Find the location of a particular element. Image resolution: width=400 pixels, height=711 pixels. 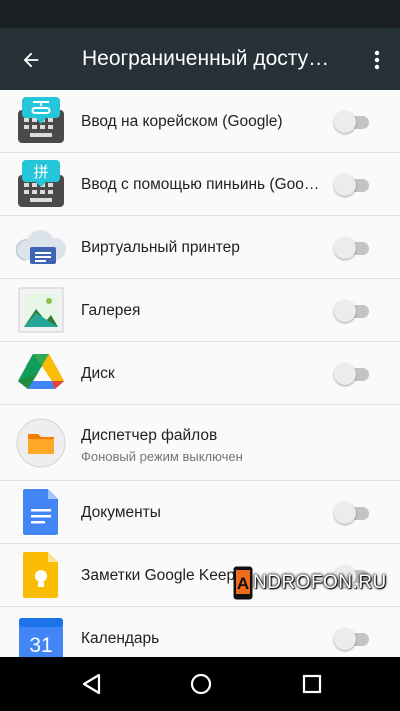

back-button is located at coordinates (31, 60).